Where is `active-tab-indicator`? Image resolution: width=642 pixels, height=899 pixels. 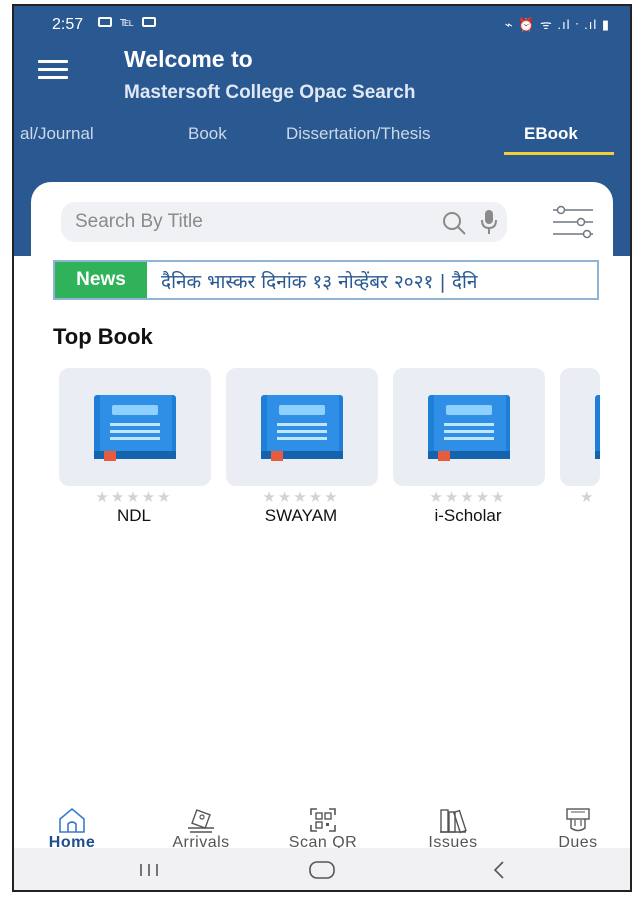
active-tab-indicator is located at coordinates (559, 153).